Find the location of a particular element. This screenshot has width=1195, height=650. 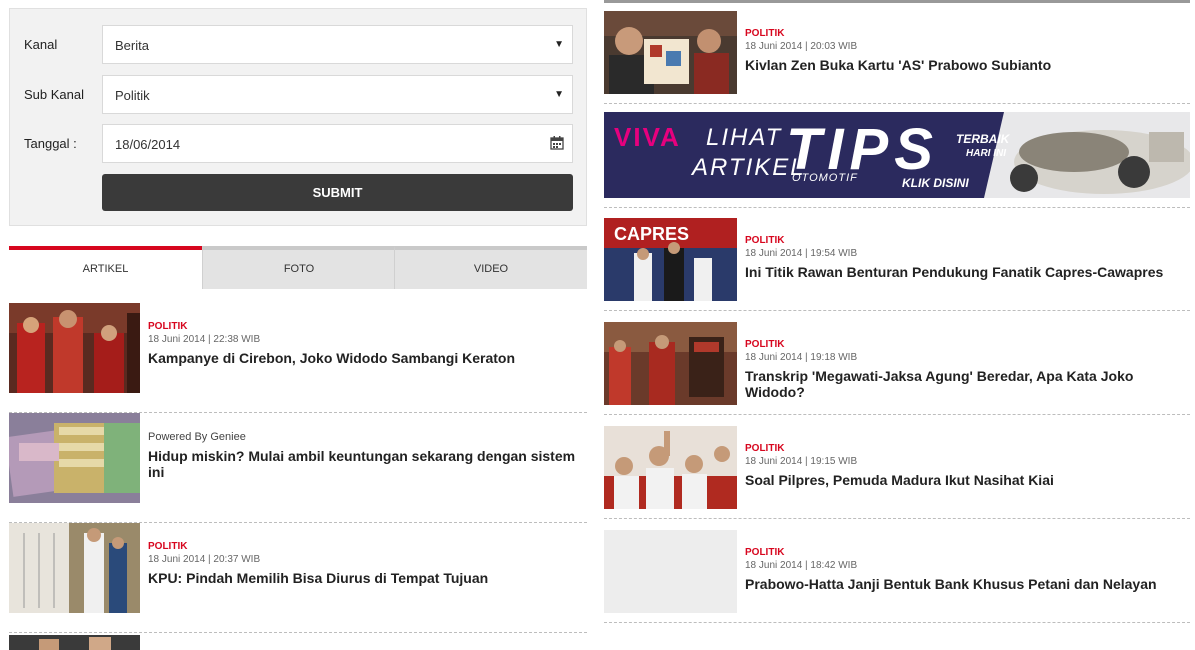

kanal-label: Kanal is located at coordinates (41, 44).